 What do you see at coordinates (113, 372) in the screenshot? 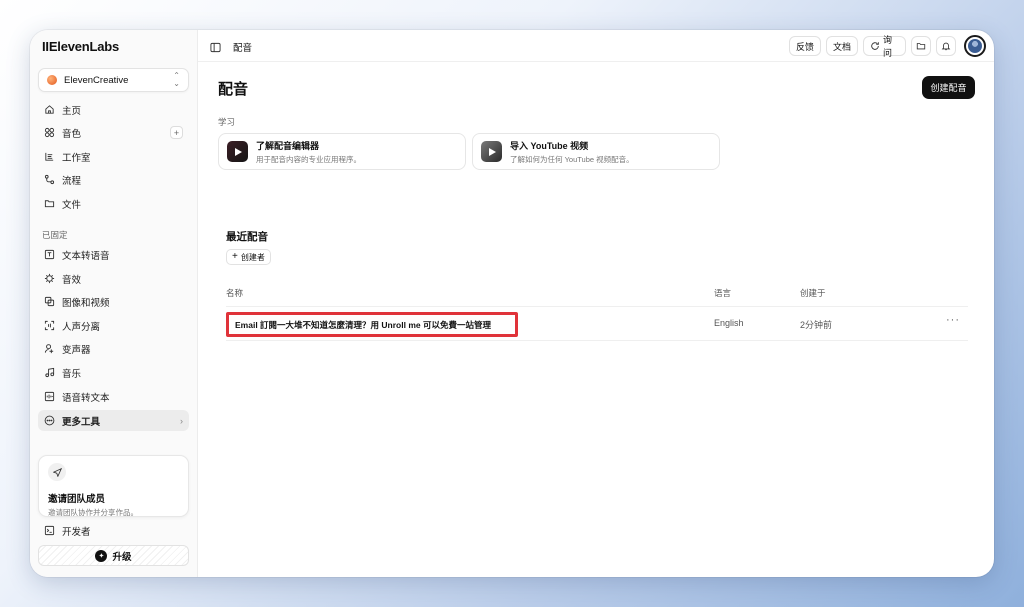
I see `sidebar-item-music: 音乐` at bounding box center [113, 372].